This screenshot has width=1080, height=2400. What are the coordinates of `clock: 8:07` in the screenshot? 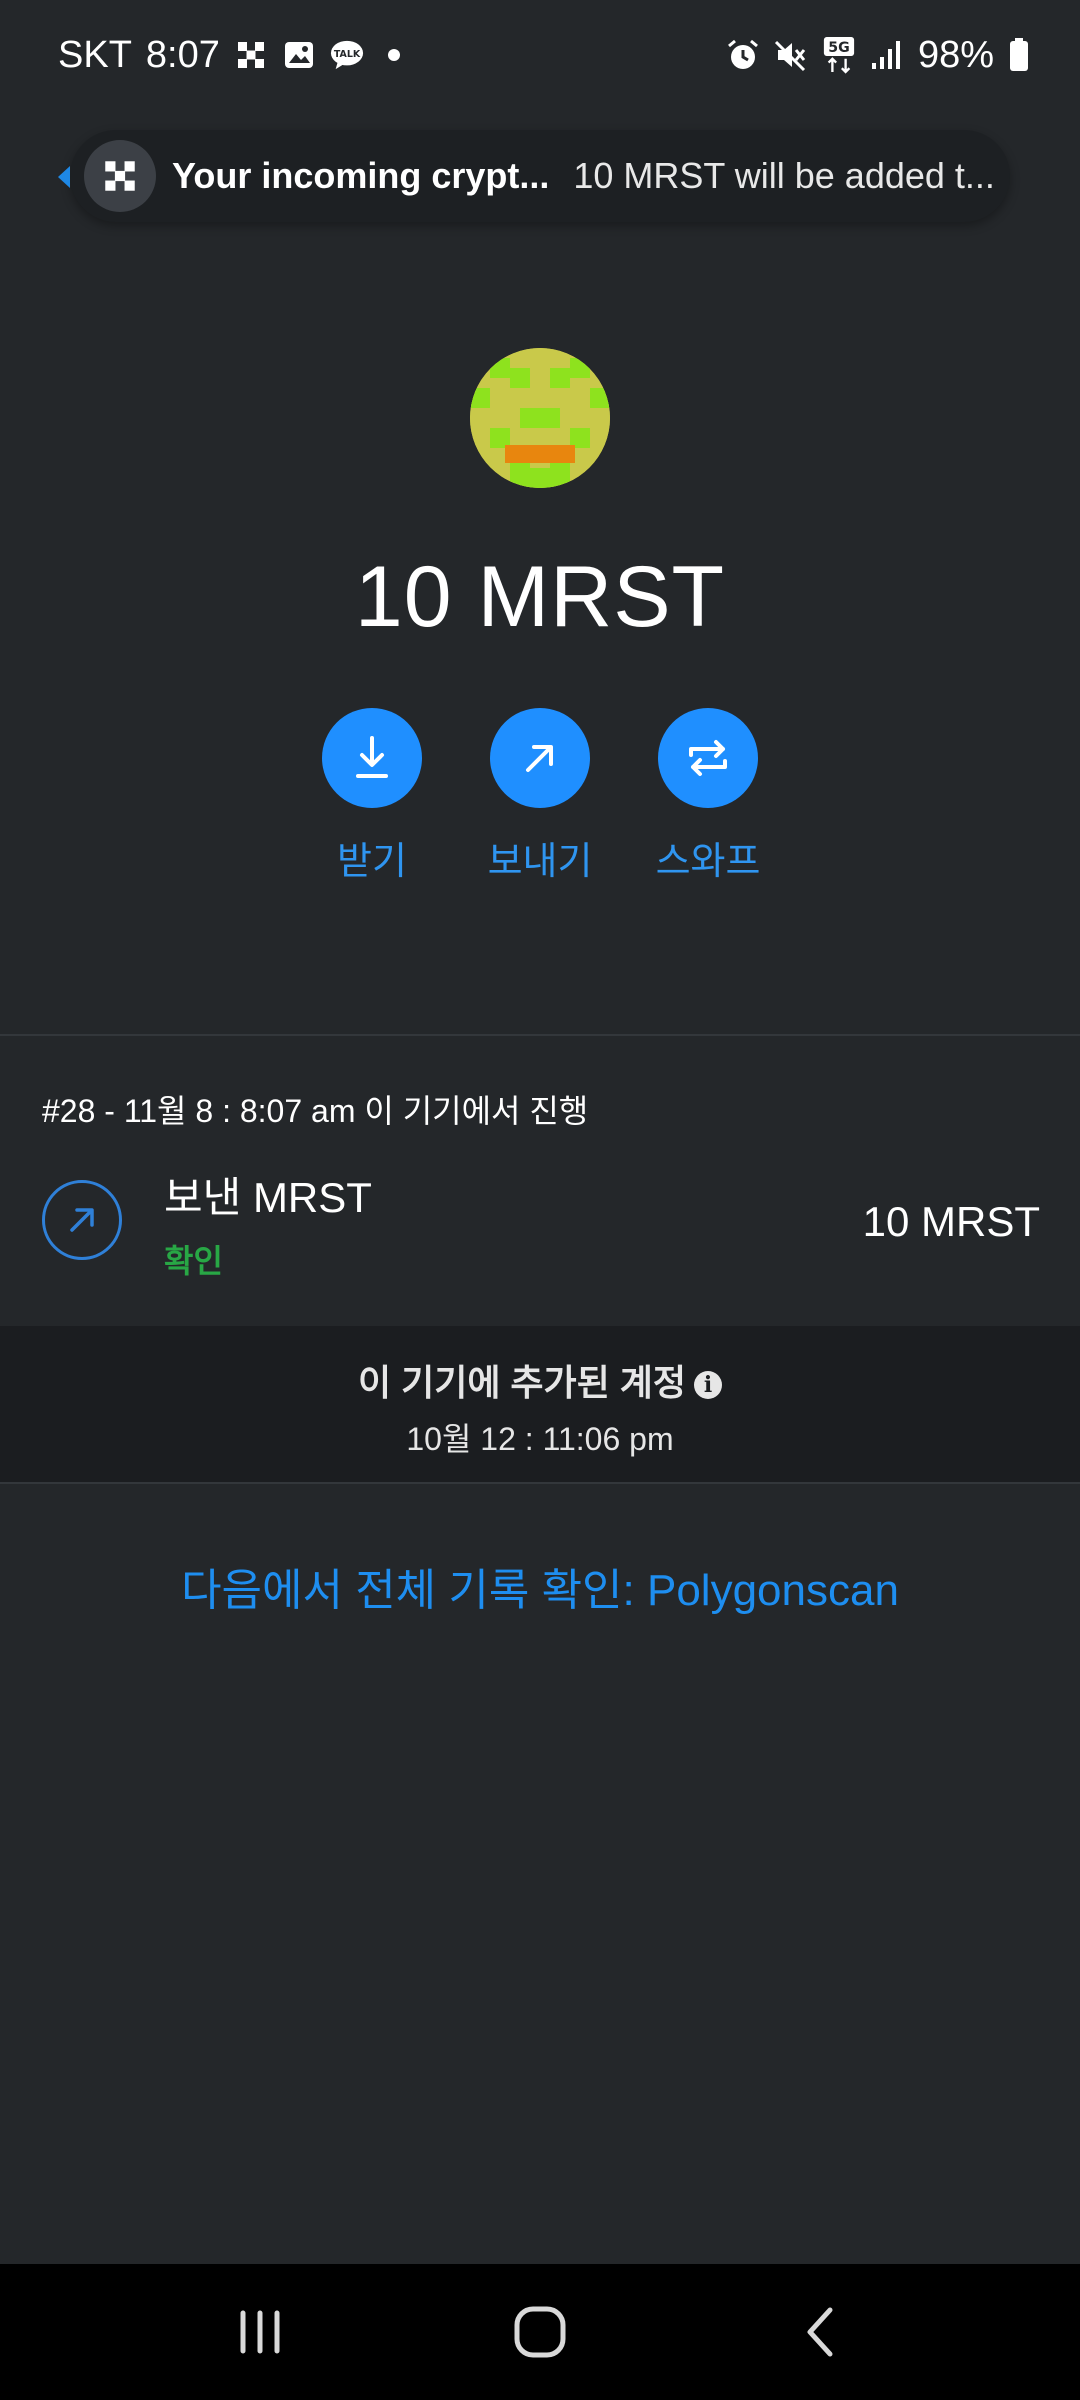 It's located at (182, 54).